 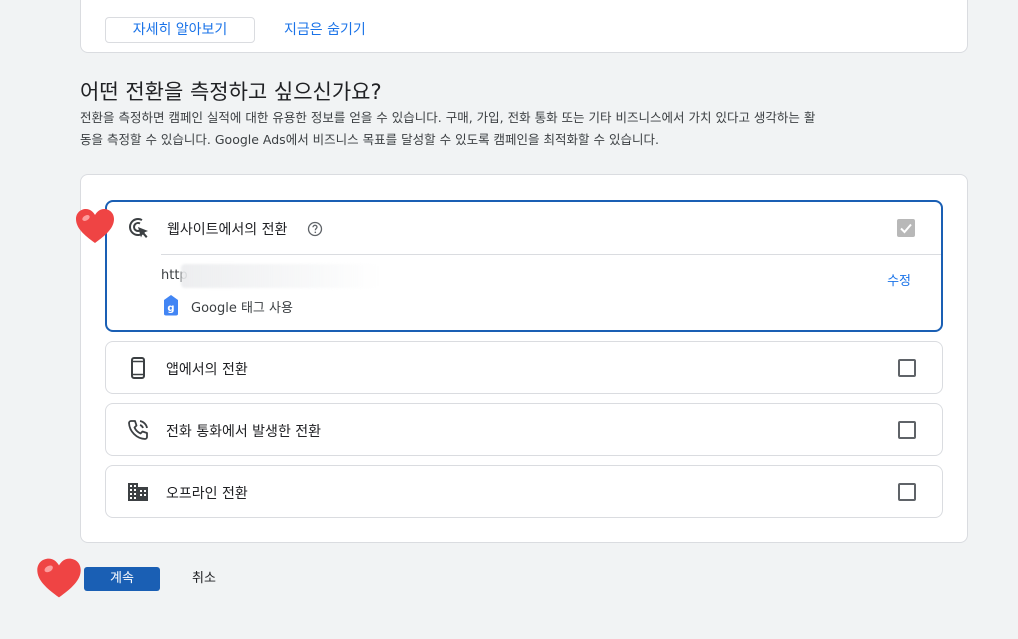 I want to click on divider, so click(x=551, y=254).